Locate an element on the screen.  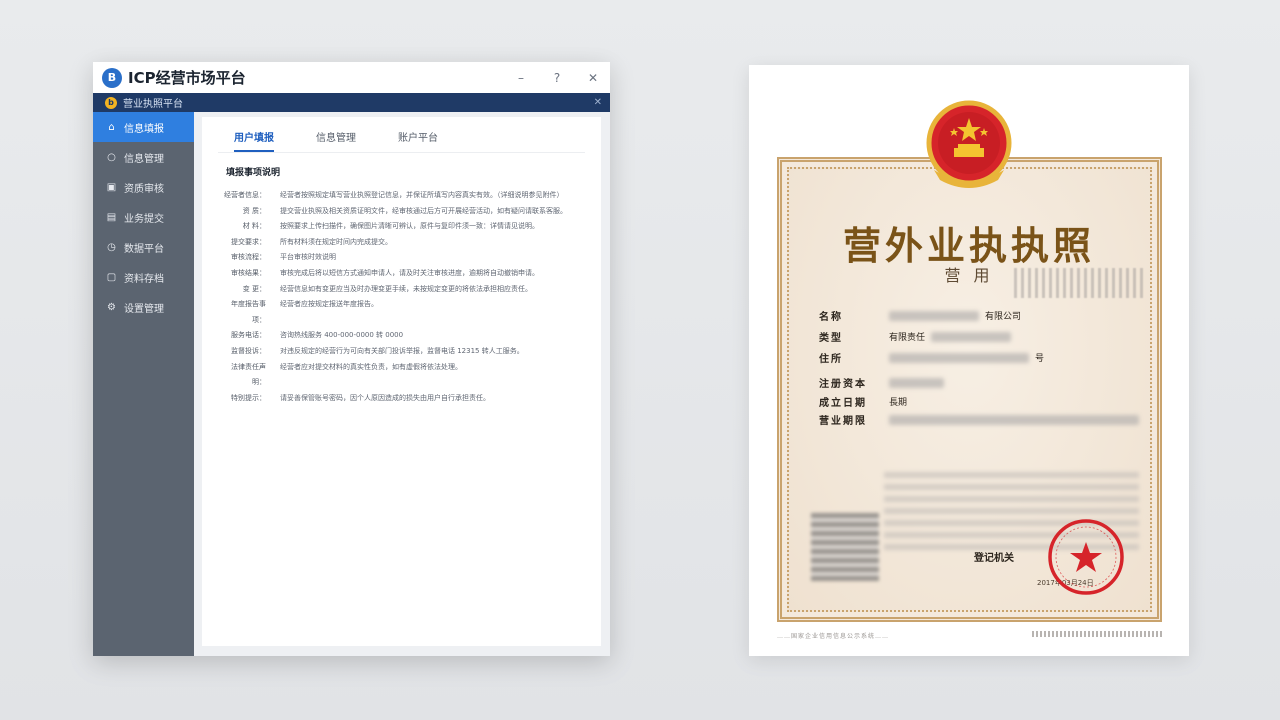
field-label: 类型 is located at coordinates (831, 338).